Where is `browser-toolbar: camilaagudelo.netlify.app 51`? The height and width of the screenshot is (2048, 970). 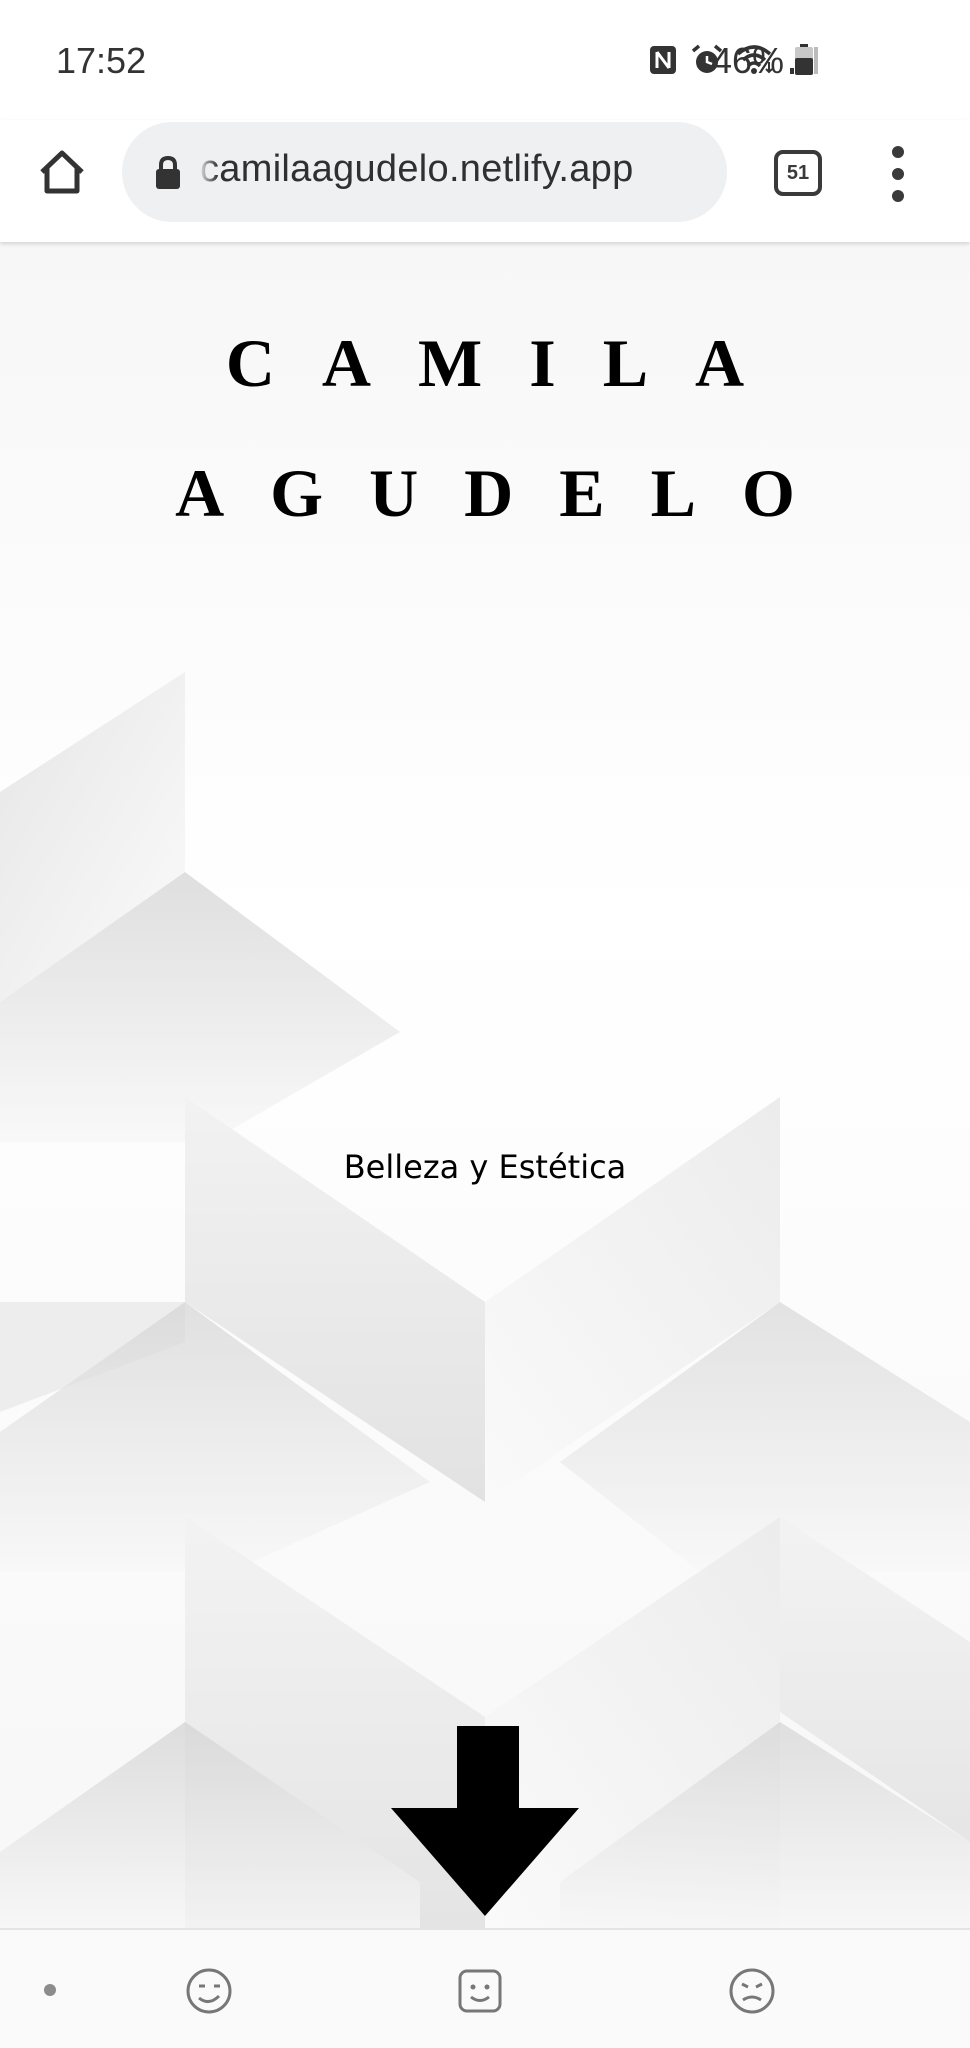 browser-toolbar: camilaagudelo.netlify.app 51 is located at coordinates (485, 181).